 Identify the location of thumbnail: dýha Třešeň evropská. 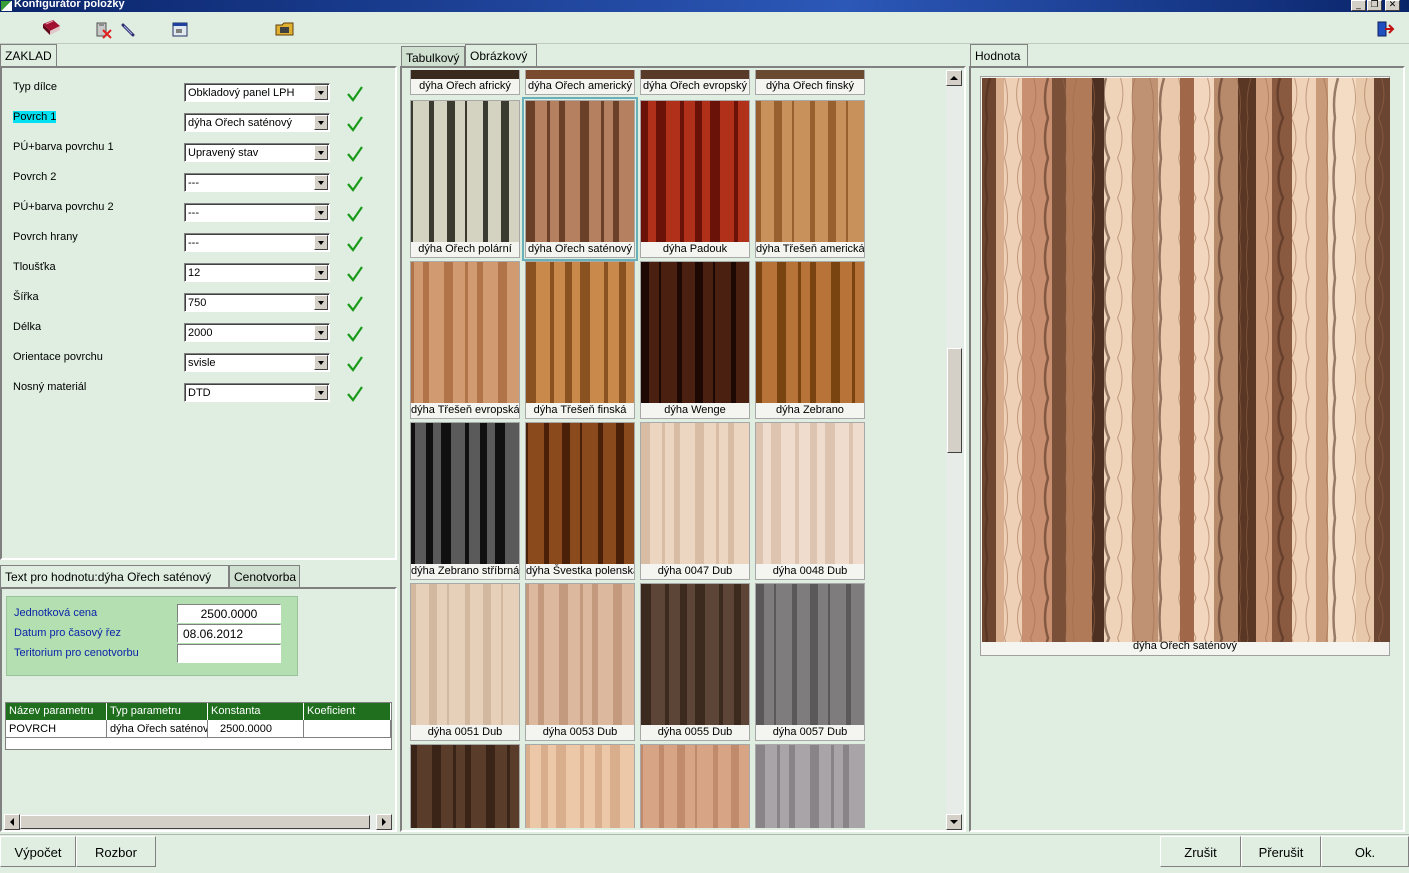
(465, 340).